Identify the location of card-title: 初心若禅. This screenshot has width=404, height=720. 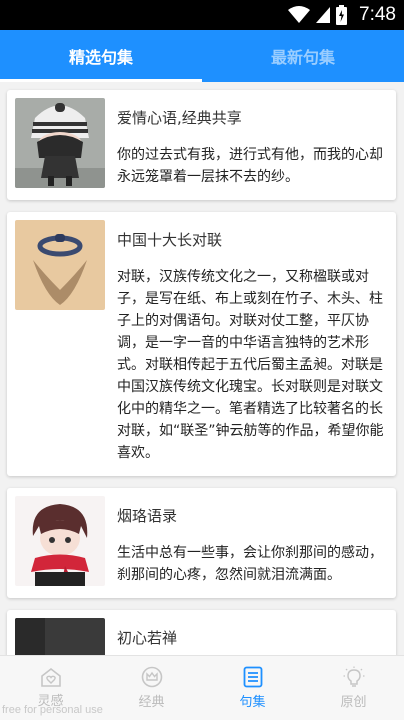
(147, 638).